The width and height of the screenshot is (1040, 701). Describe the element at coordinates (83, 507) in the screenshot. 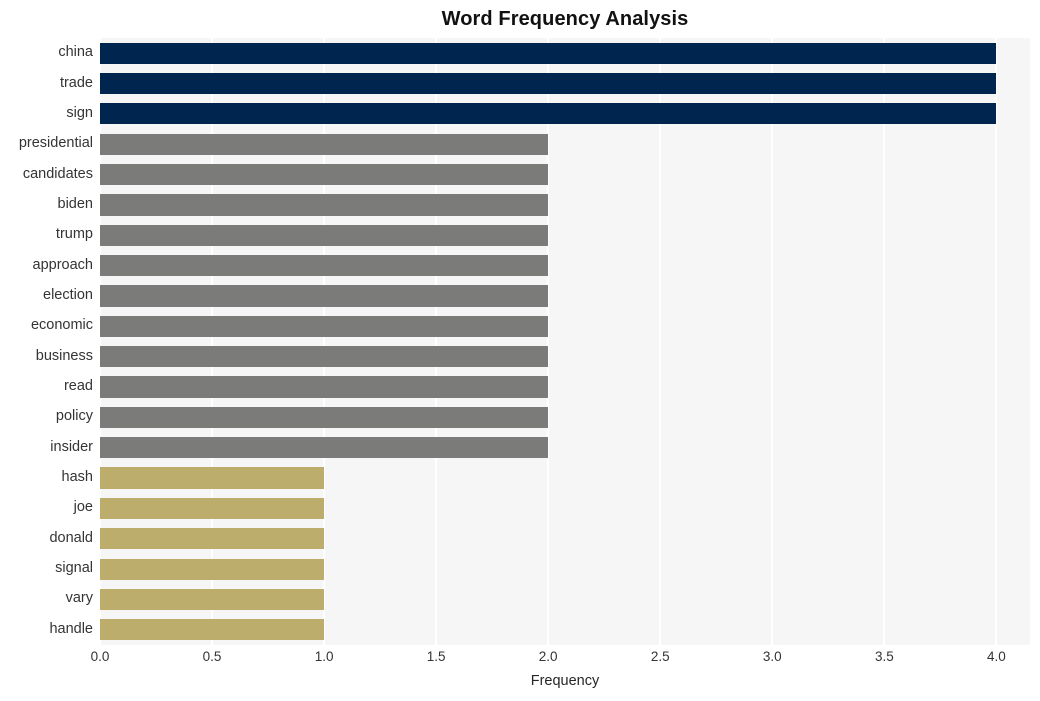

I see `y-tick-label-joe: joe` at that location.